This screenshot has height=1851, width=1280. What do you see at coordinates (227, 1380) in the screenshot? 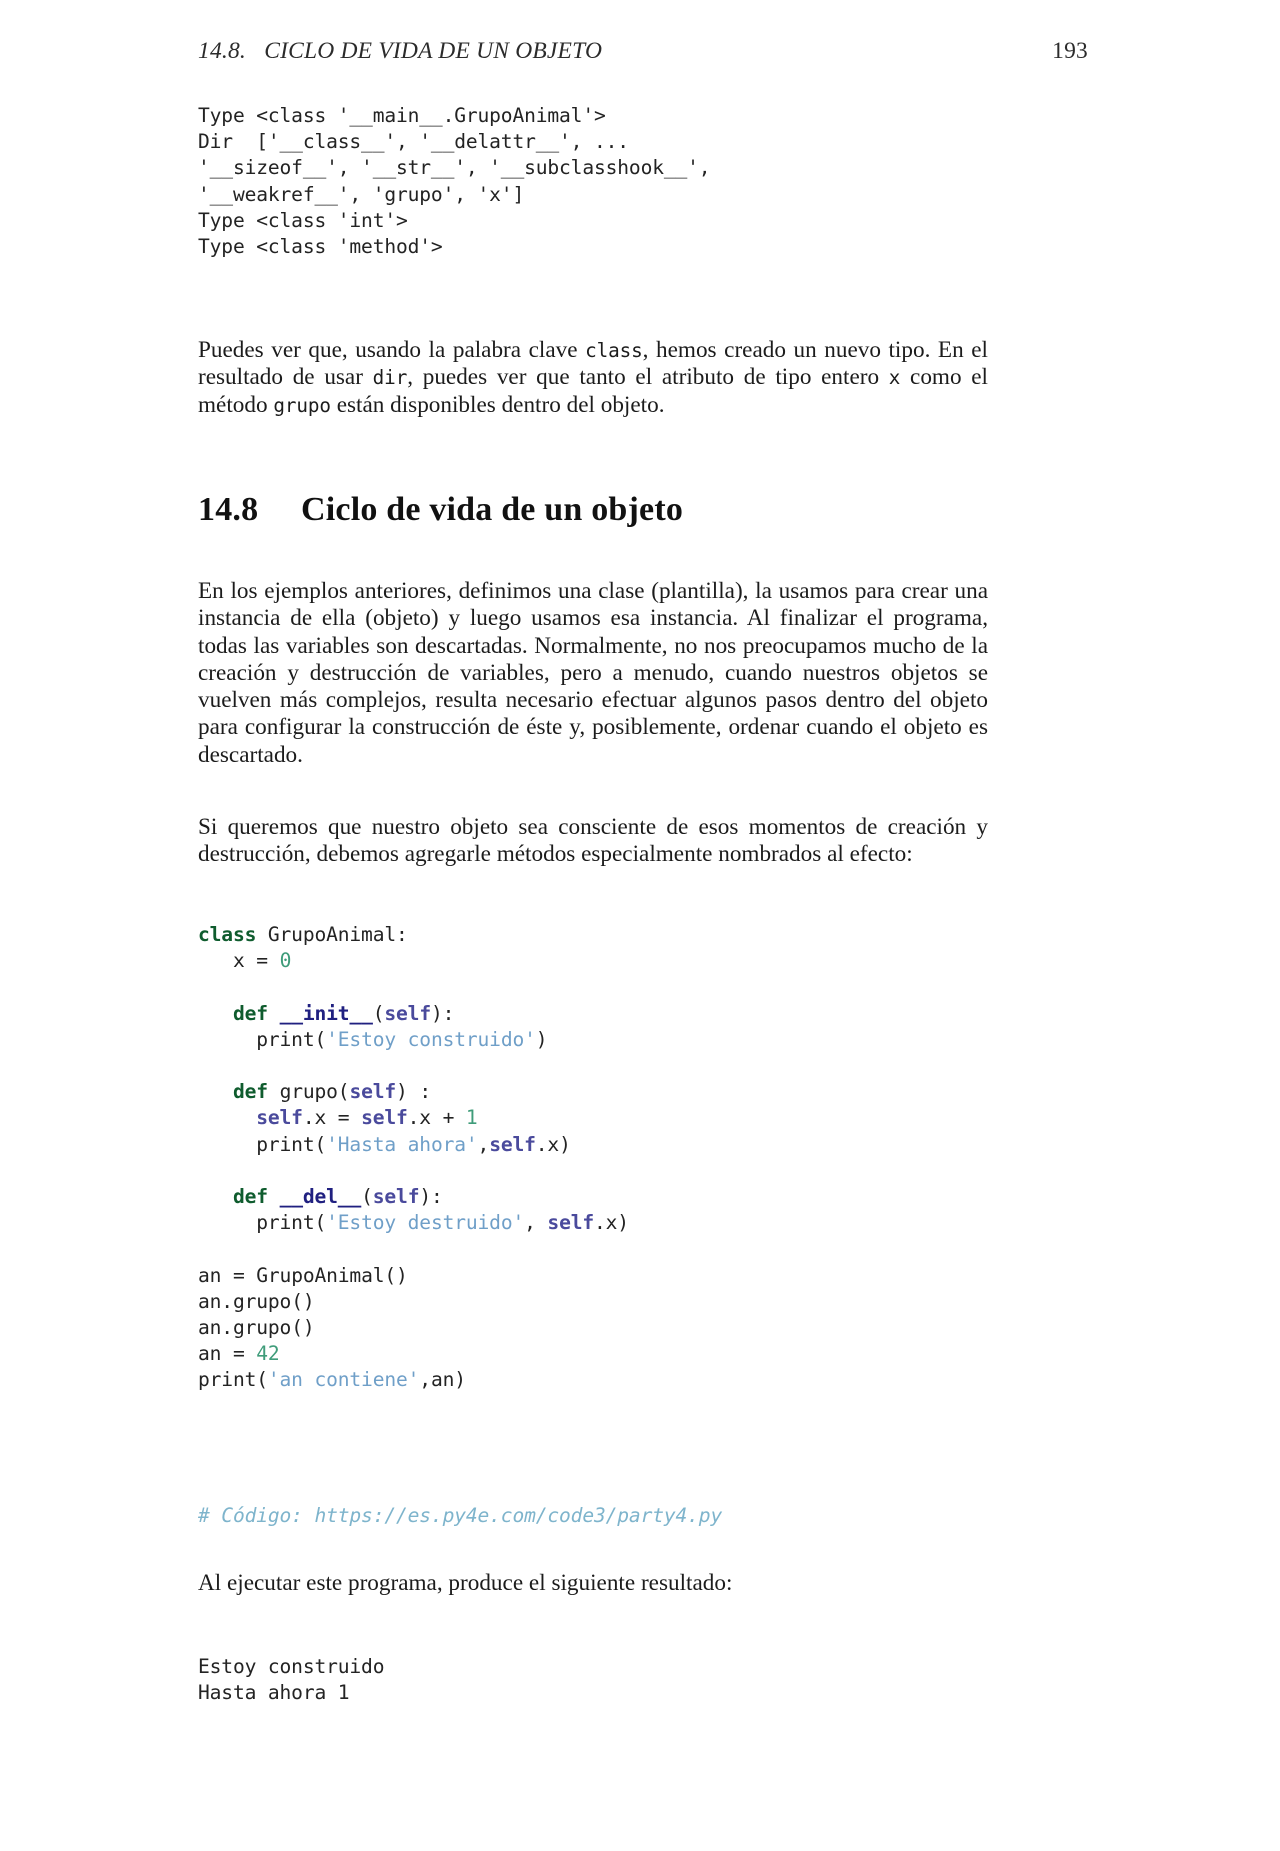
I see `token-print-4: print` at bounding box center [227, 1380].